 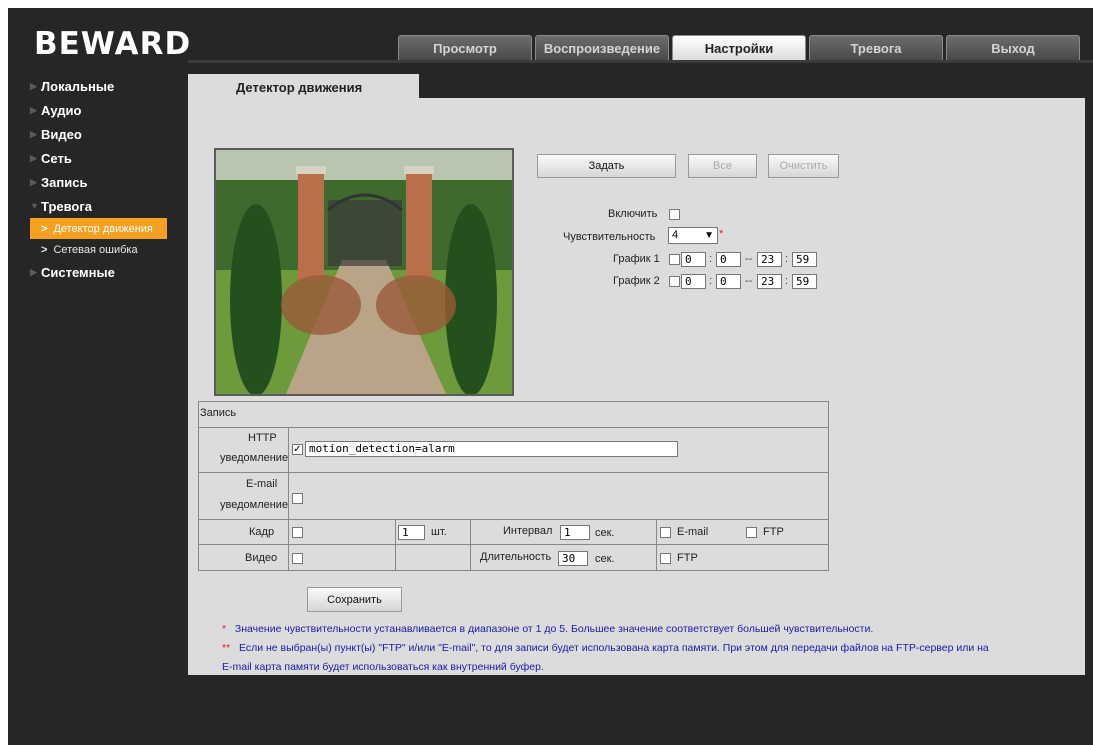 What do you see at coordinates (602, 48) in the screenshot?
I see `tab-playback: Воспроизведение` at bounding box center [602, 48].